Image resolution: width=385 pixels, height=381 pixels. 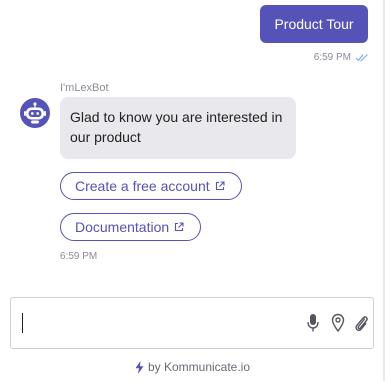 I want to click on robot-avatar-icon, so click(x=35, y=113).